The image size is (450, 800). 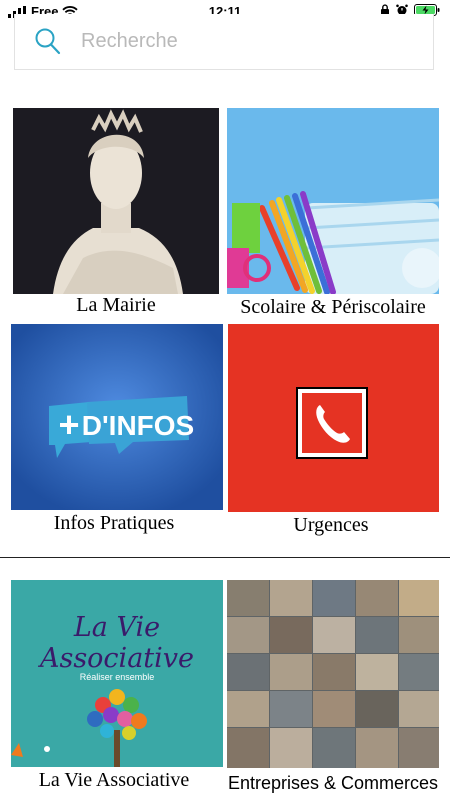 What do you see at coordinates (114, 523) in the screenshot?
I see `tile-label-infos-pratiques: Infos Pratiques` at bounding box center [114, 523].